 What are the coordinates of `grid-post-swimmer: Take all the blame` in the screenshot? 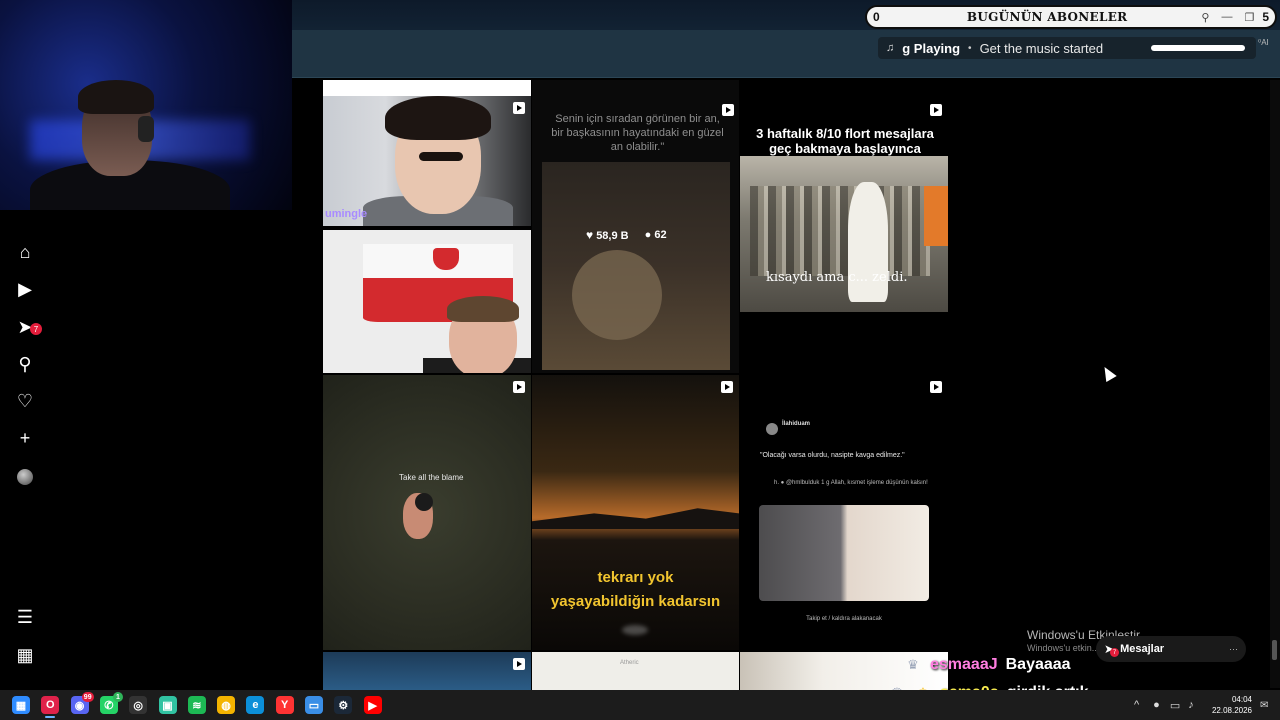 It's located at (427, 512).